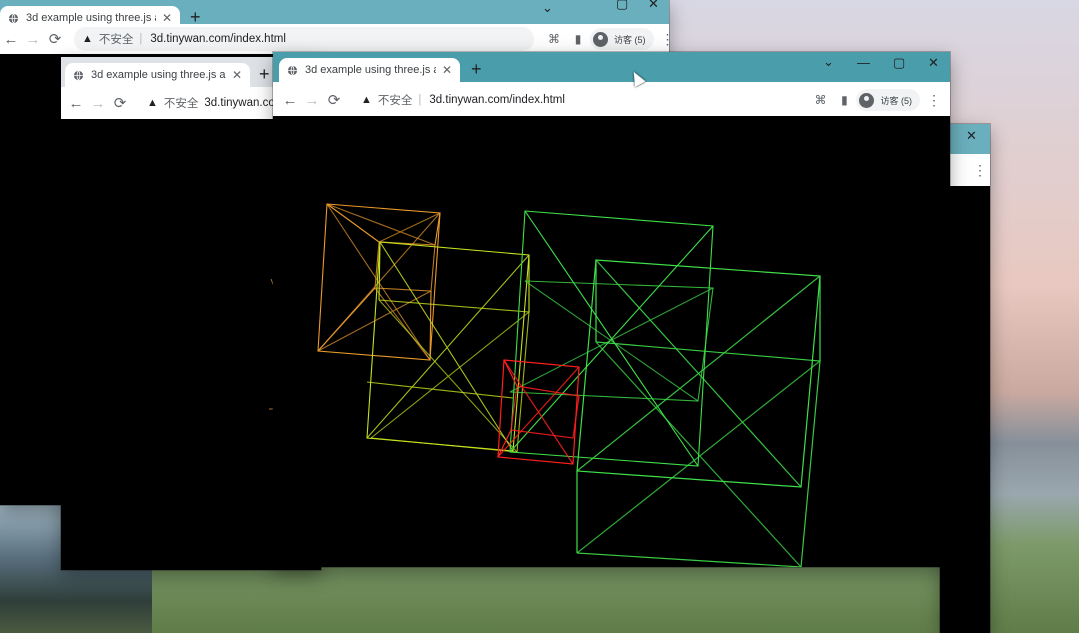 The width and height of the screenshot is (1079, 633). Describe the element at coordinates (448, 347) in the screenshot. I see `wireframe-cube-yellow` at that location.